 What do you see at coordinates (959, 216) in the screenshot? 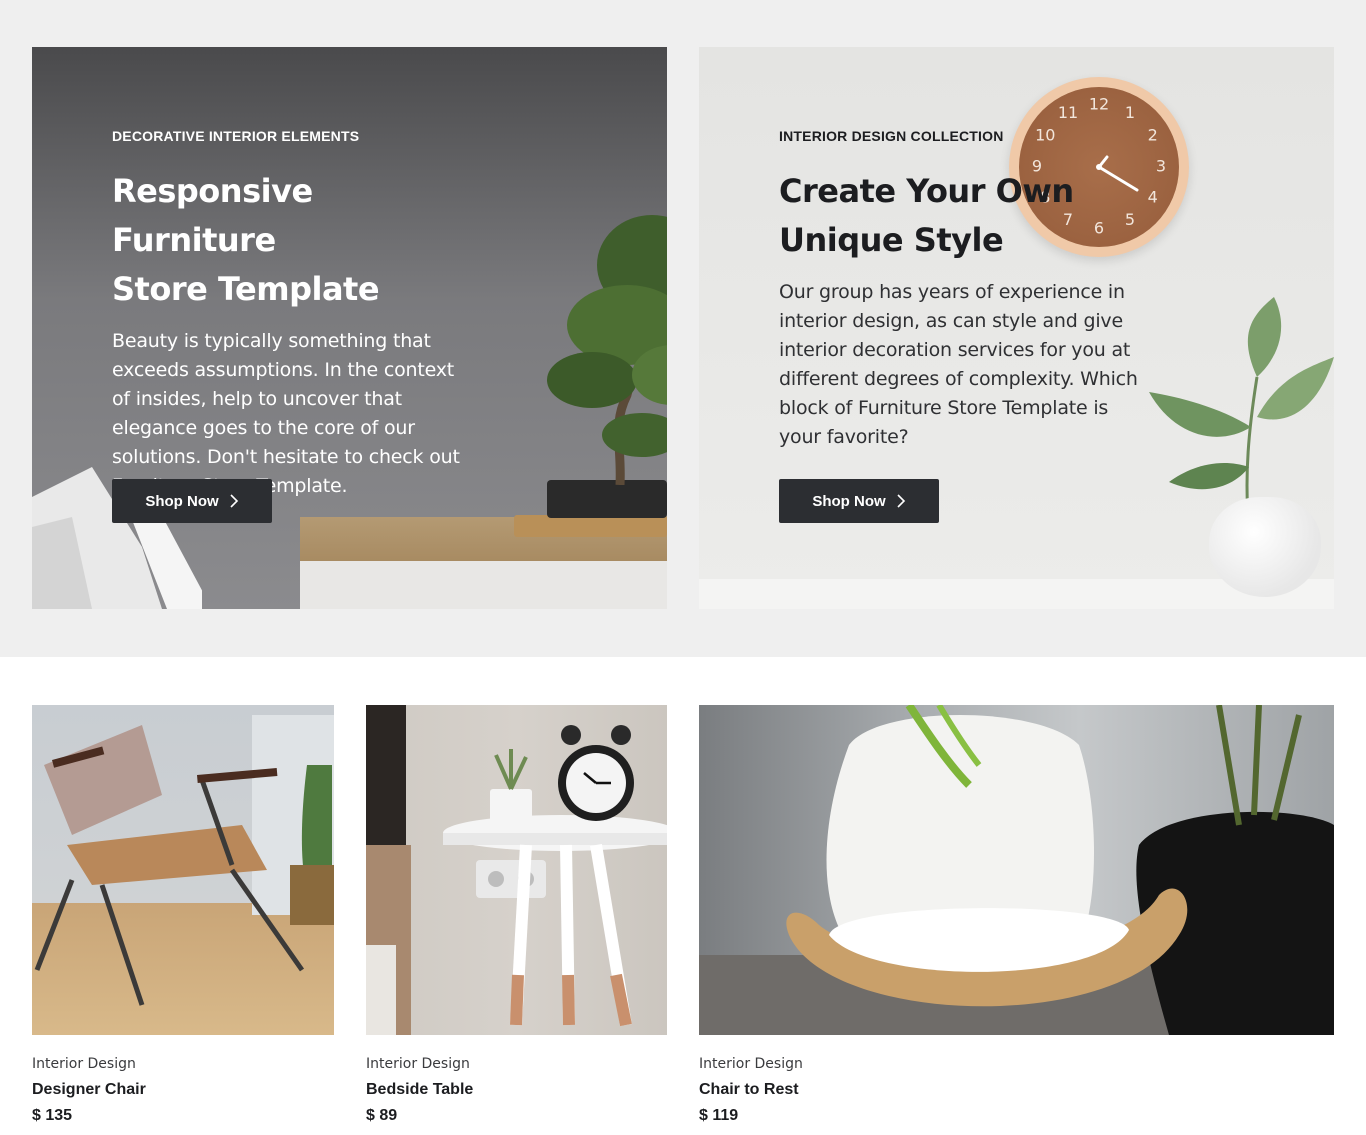
I see `promo-title: Create Your Own Unique Style` at bounding box center [959, 216].